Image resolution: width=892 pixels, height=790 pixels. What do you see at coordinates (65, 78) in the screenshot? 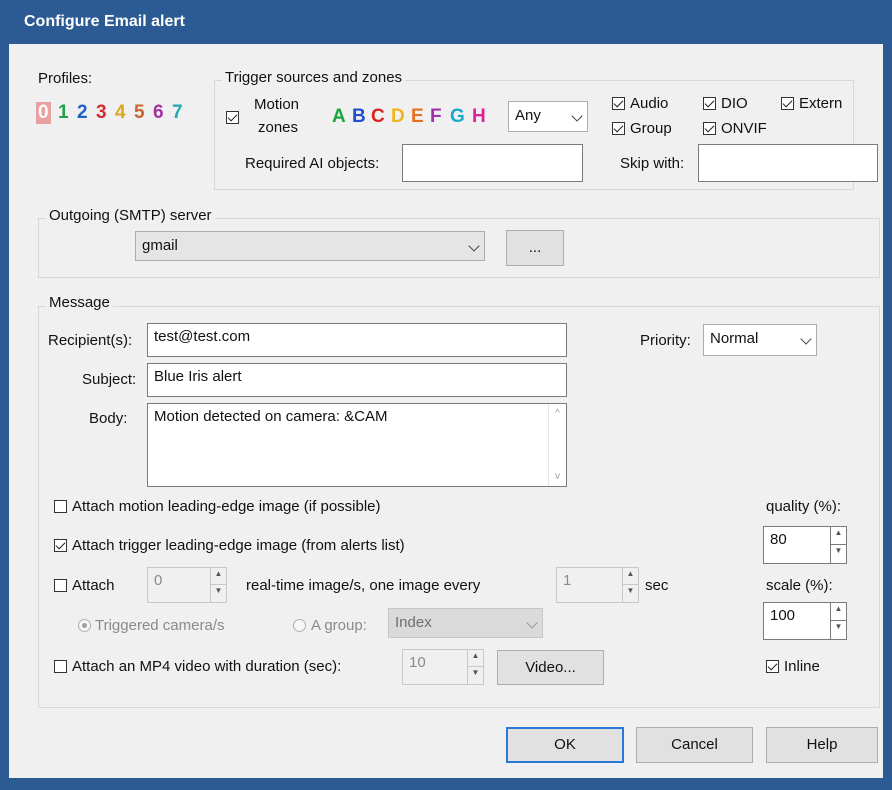
I see `profiles-label: Profiles:` at bounding box center [65, 78].